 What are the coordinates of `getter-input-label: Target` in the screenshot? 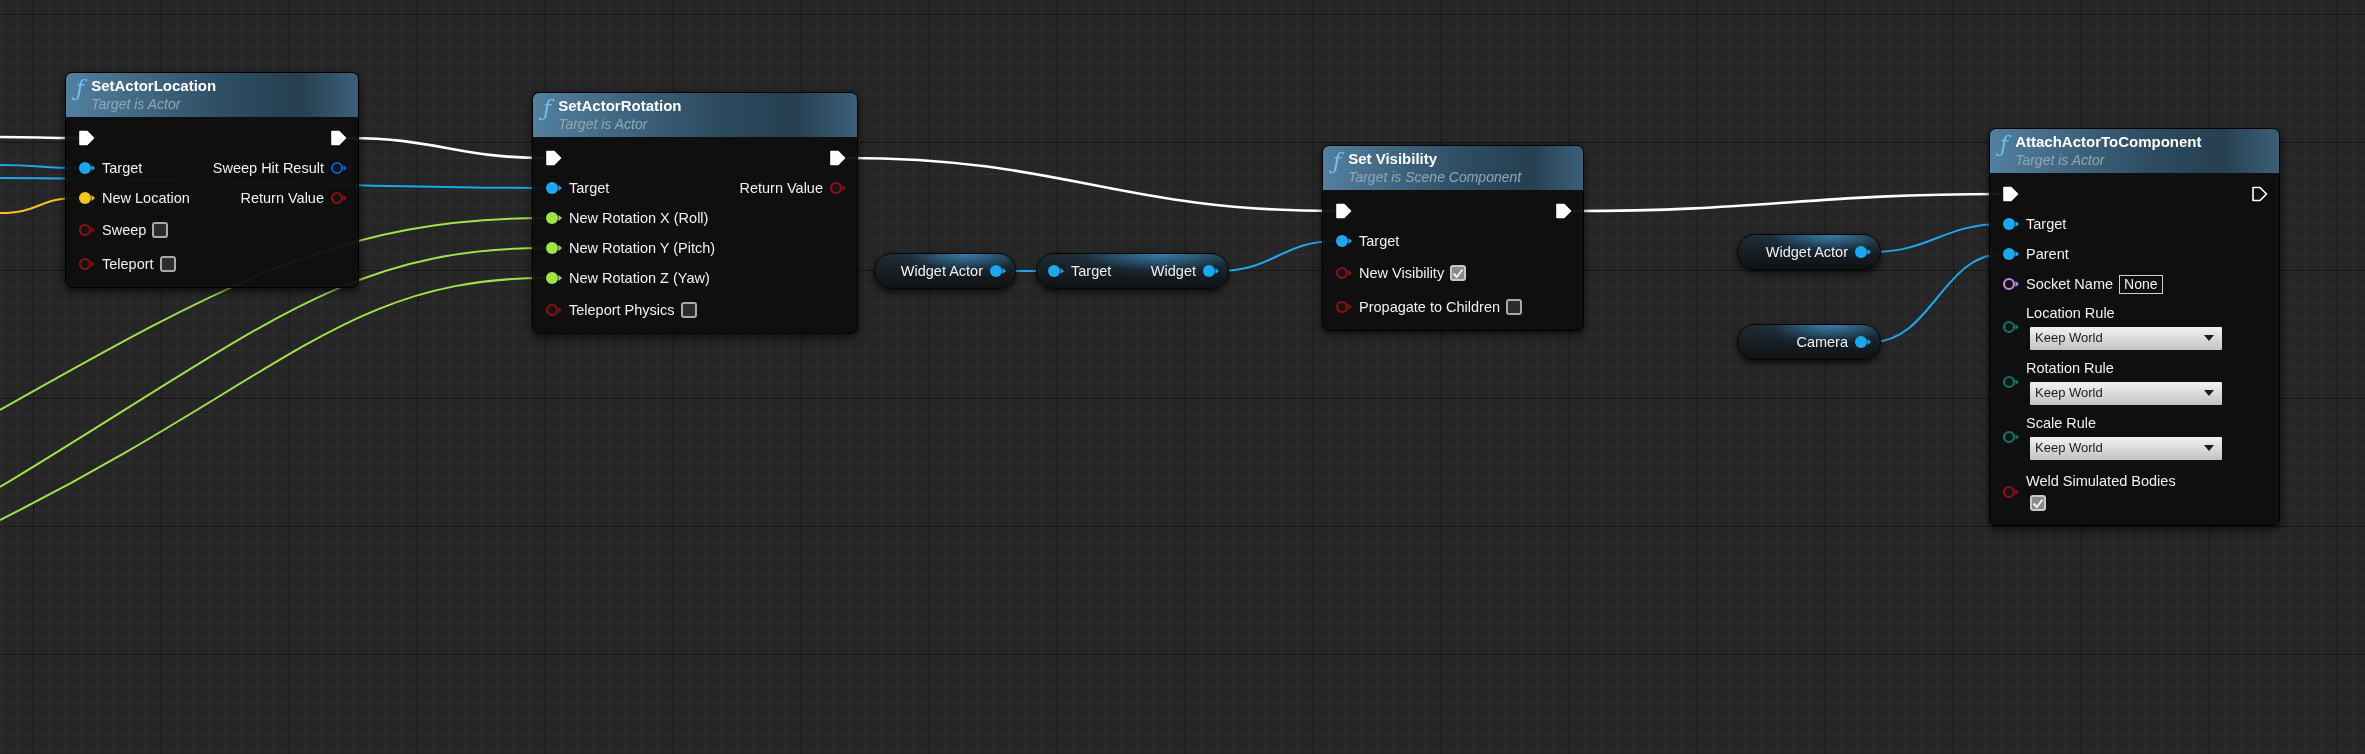 It's located at (1091, 271).